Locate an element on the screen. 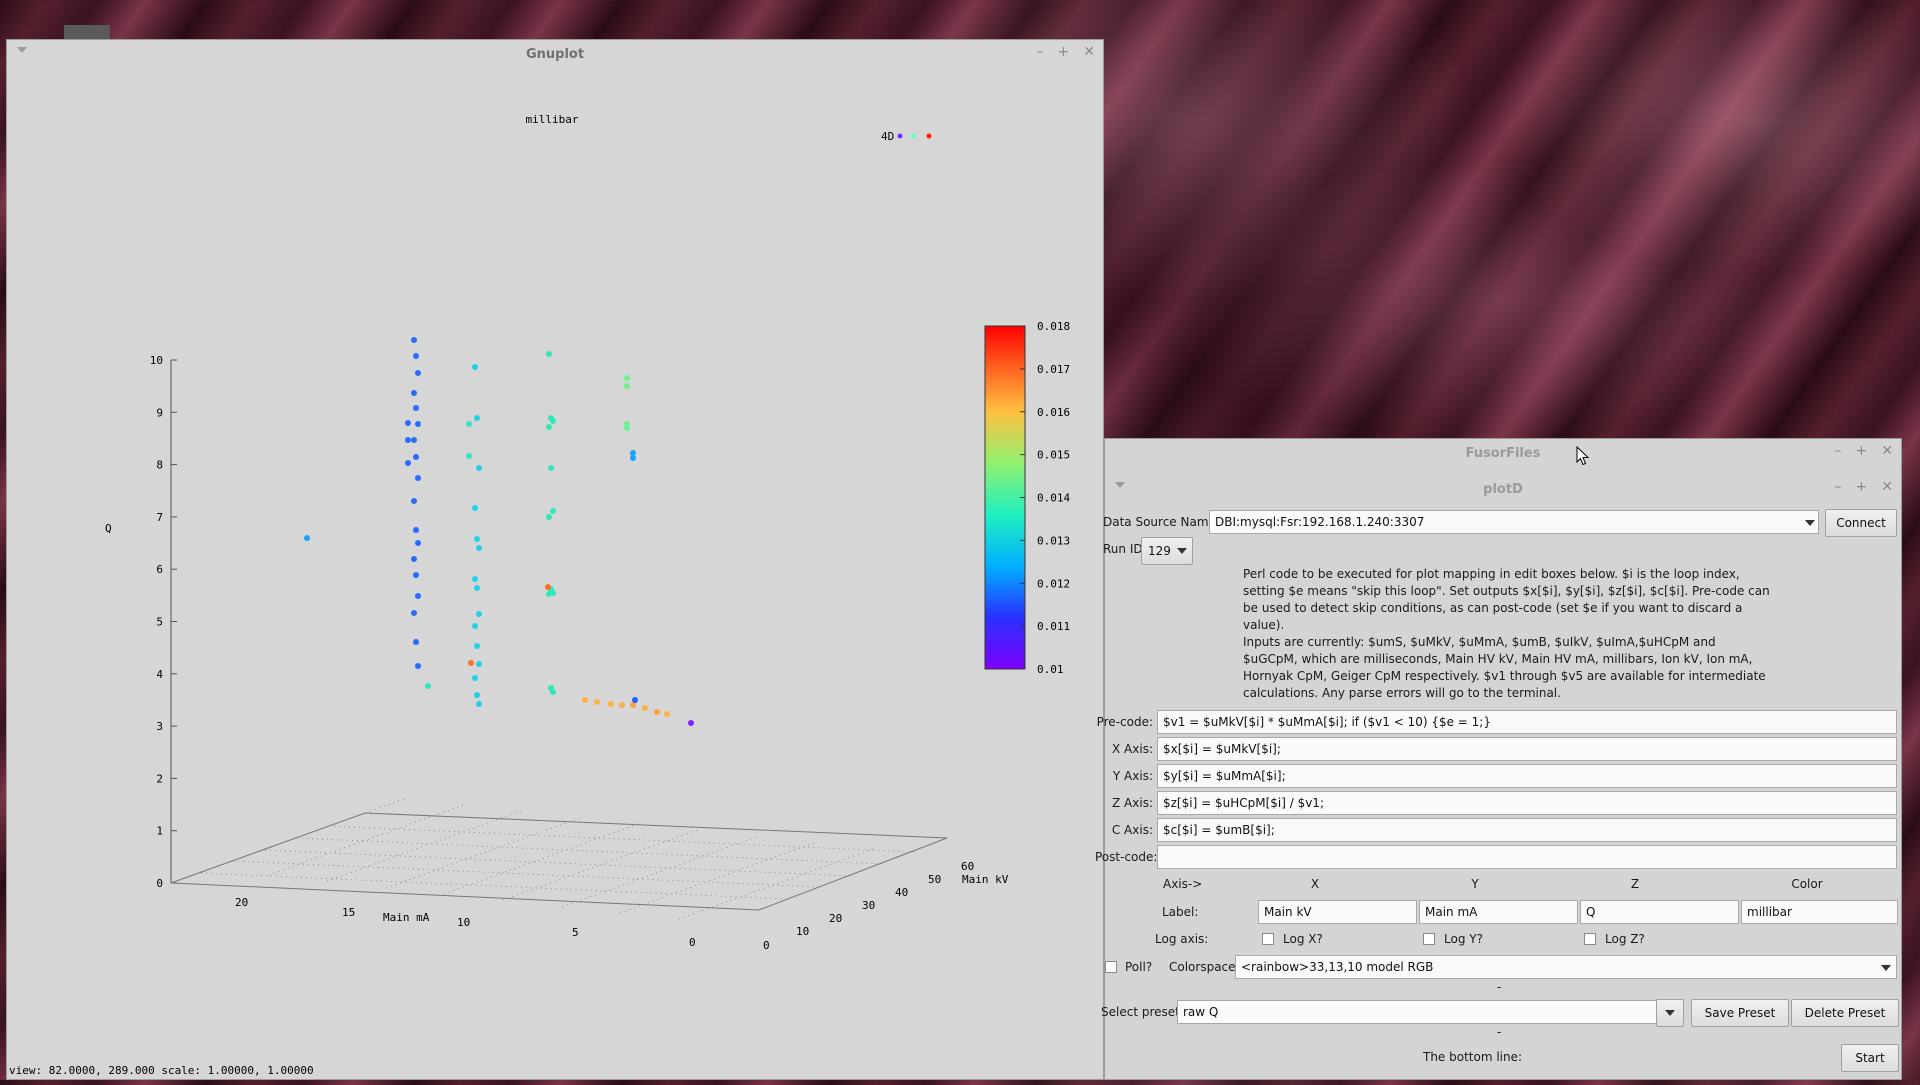 The width and height of the screenshot is (1920, 1085). connect-button: Connect is located at coordinates (1861, 523).